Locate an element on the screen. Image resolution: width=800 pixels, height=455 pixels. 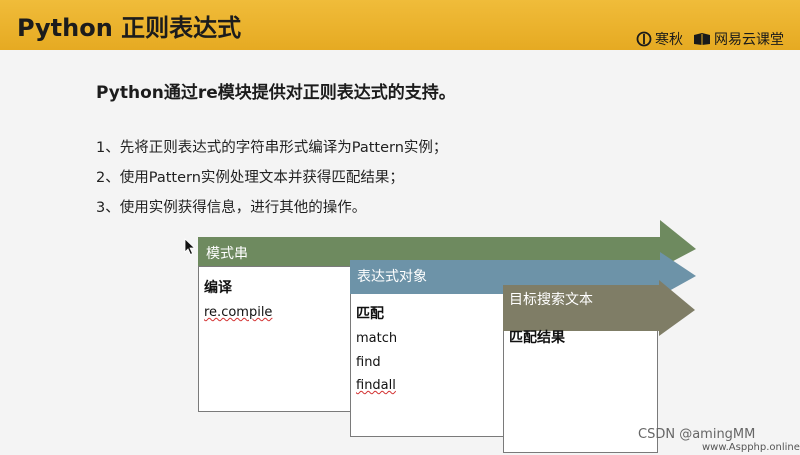
brand-right-text: 网易云课堂 is located at coordinates (749, 40).